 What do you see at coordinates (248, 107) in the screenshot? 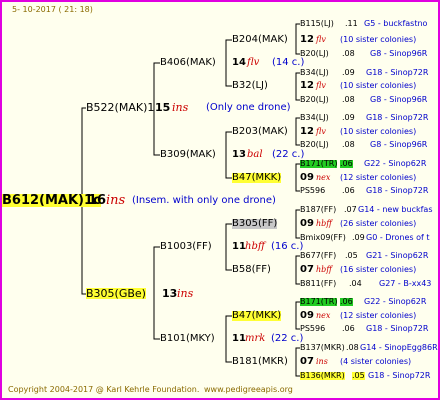
I see `g1-queen-note: (Only one drone)` at bounding box center [248, 107].